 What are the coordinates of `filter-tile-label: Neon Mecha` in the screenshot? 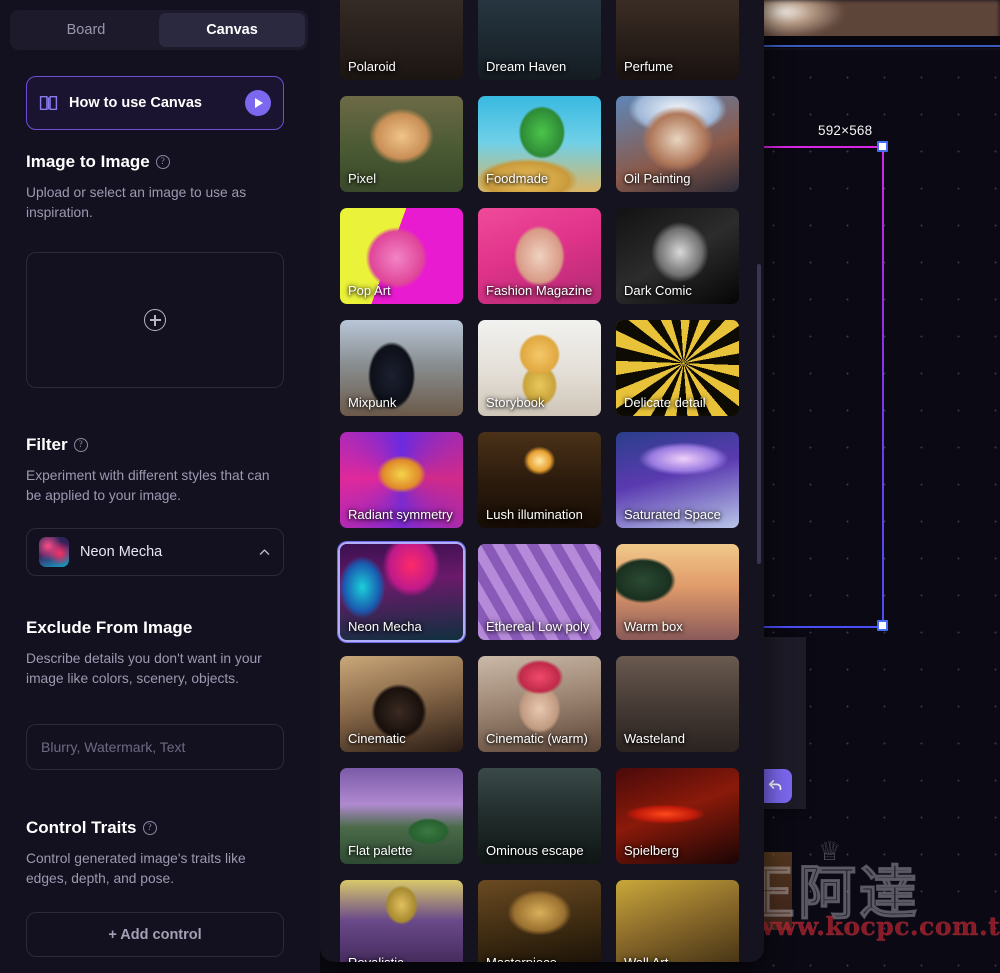 It's located at (385, 626).